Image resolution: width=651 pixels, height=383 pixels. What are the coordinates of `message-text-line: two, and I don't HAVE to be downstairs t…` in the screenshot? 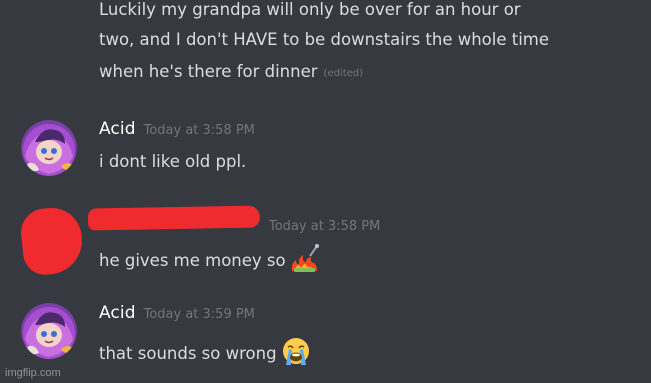 It's located at (324, 39).